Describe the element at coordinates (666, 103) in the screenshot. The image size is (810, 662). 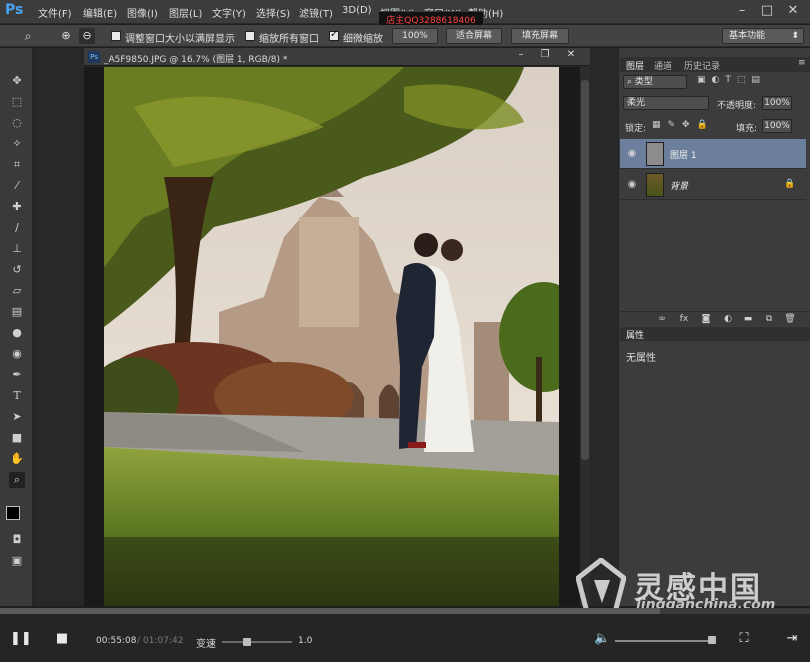
I see `blend-mode-select: 柔光` at that location.